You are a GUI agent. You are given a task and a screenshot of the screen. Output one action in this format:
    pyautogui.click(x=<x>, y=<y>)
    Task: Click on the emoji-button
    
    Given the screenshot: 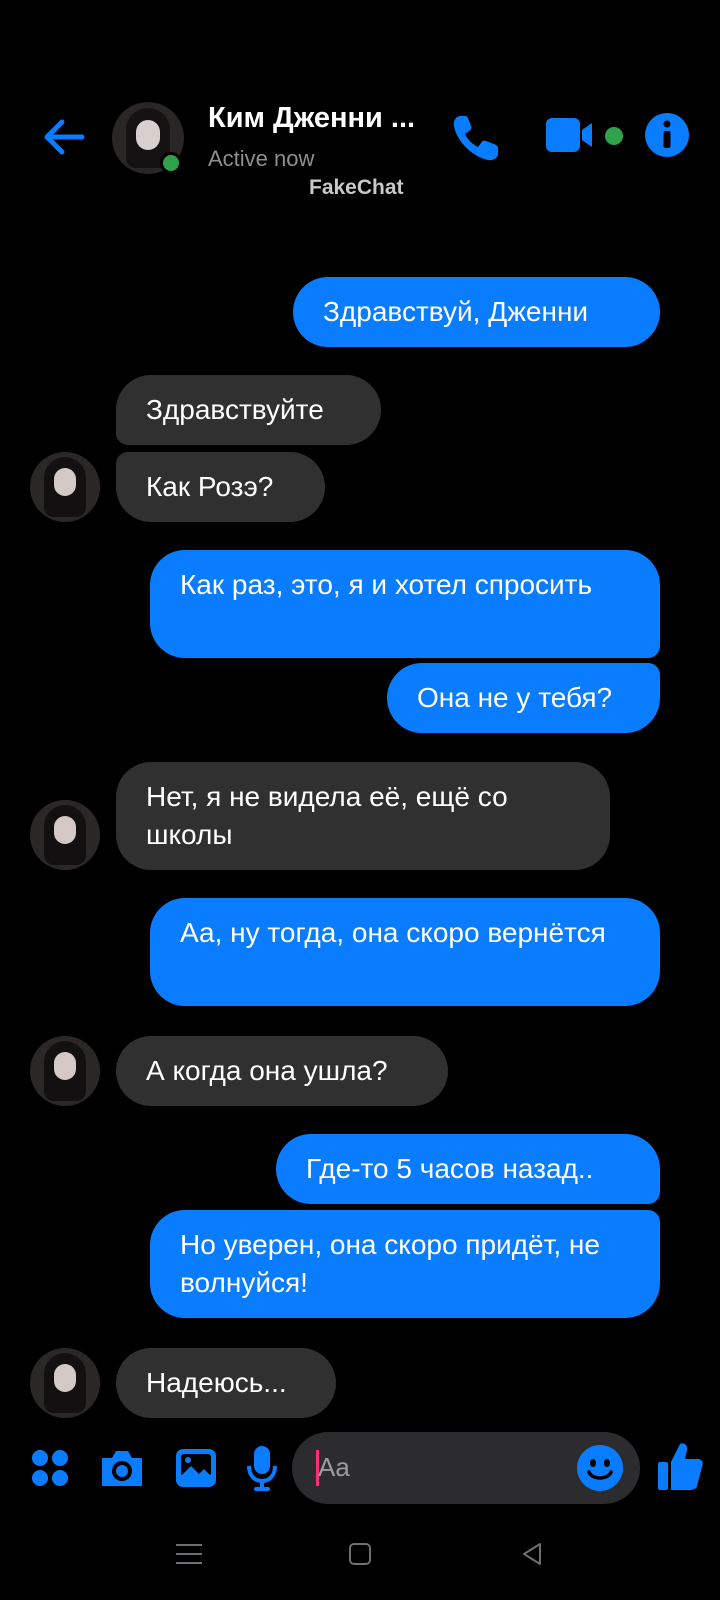 What is the action you would take?
    pyautogui.click(x=600, y=1468)
    